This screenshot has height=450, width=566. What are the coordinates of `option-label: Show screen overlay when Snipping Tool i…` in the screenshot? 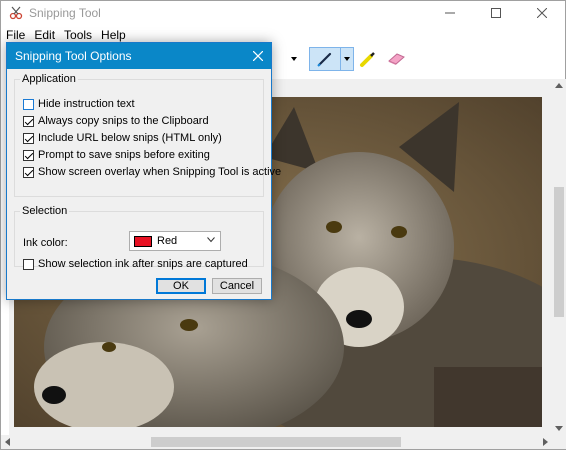 It's located at (160, 172).